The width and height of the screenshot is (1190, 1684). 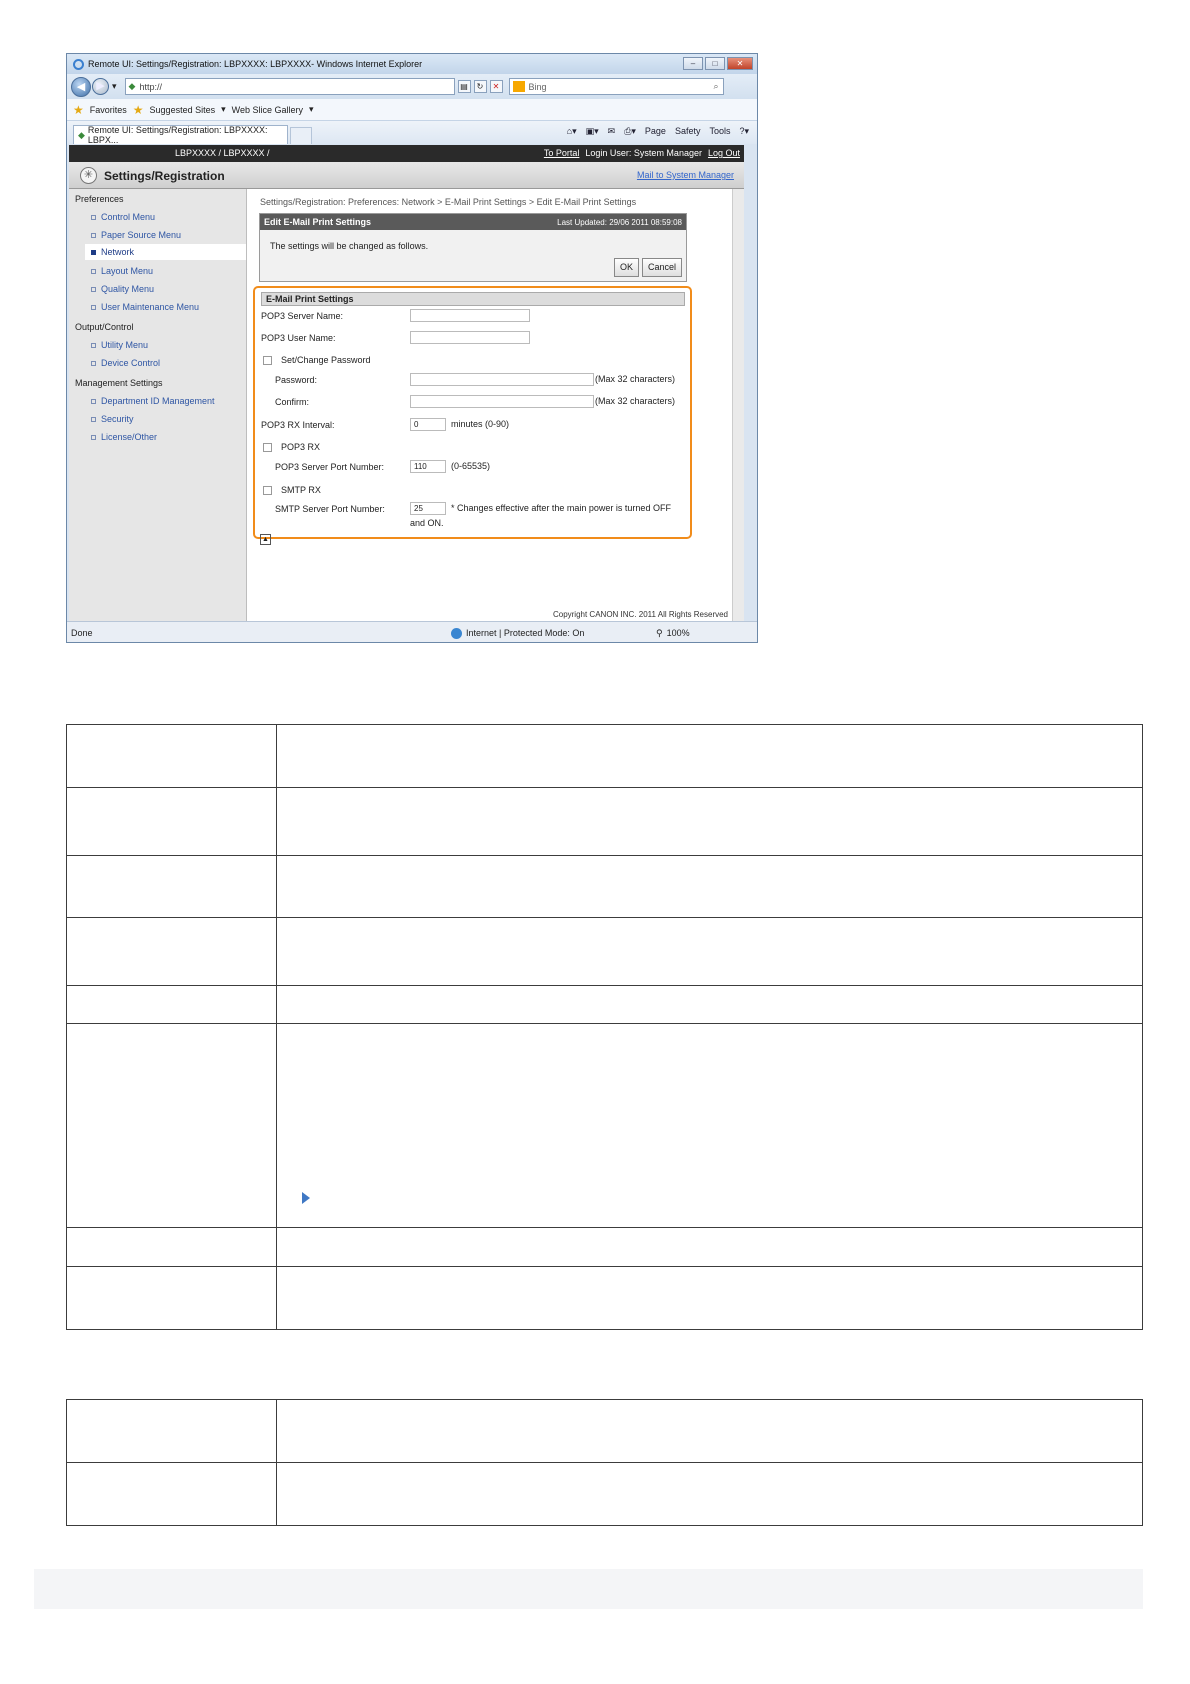 What do you see at coordinates (100, 86) in the screenshot?
I see `forward-button: ▶` at bounding box center [100, 86].